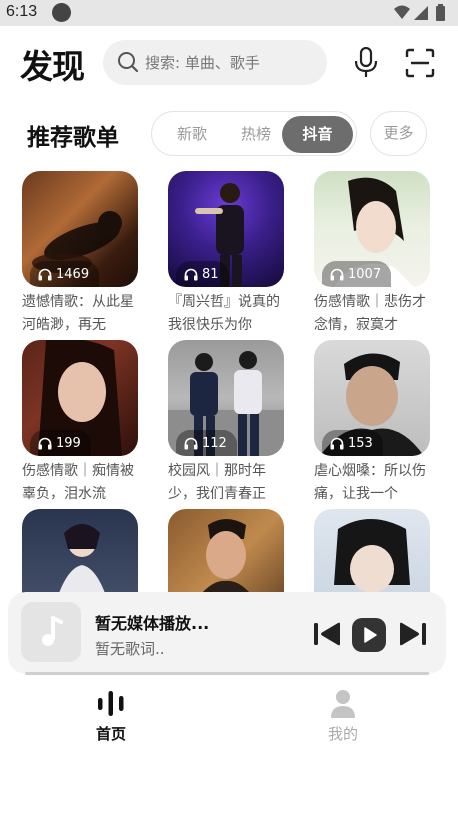  I want to click on play-count-badge: 199, so click(60, 443).